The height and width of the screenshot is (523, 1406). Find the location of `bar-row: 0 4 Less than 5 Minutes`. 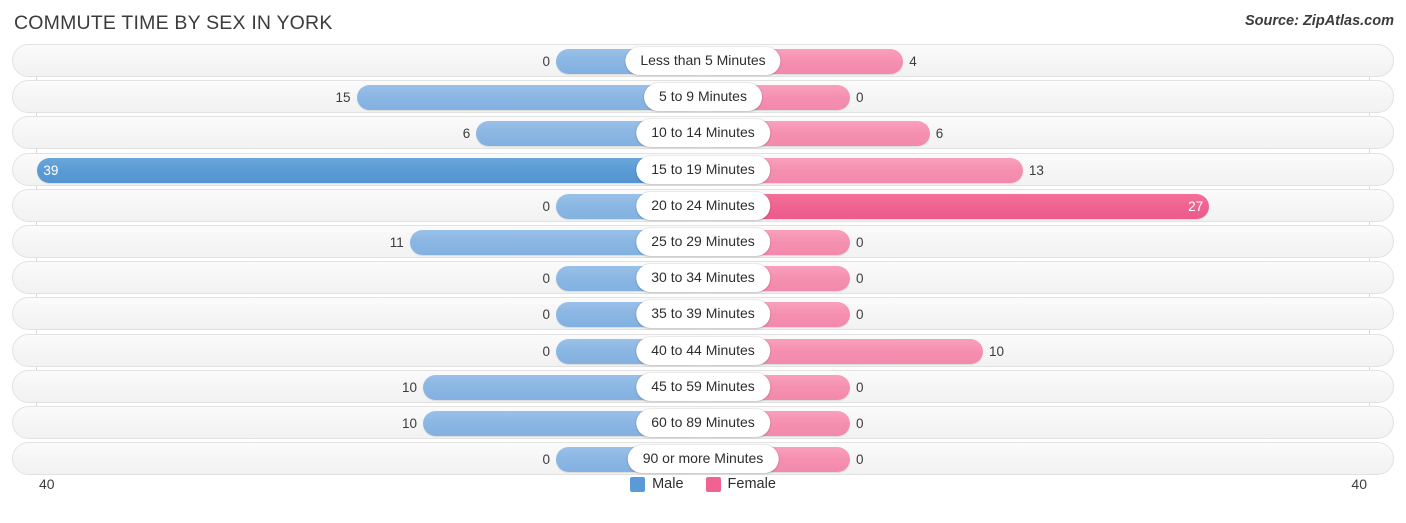

bar-row: 0 4 Less than 5 Minutes is located at coordinates (703, 60).